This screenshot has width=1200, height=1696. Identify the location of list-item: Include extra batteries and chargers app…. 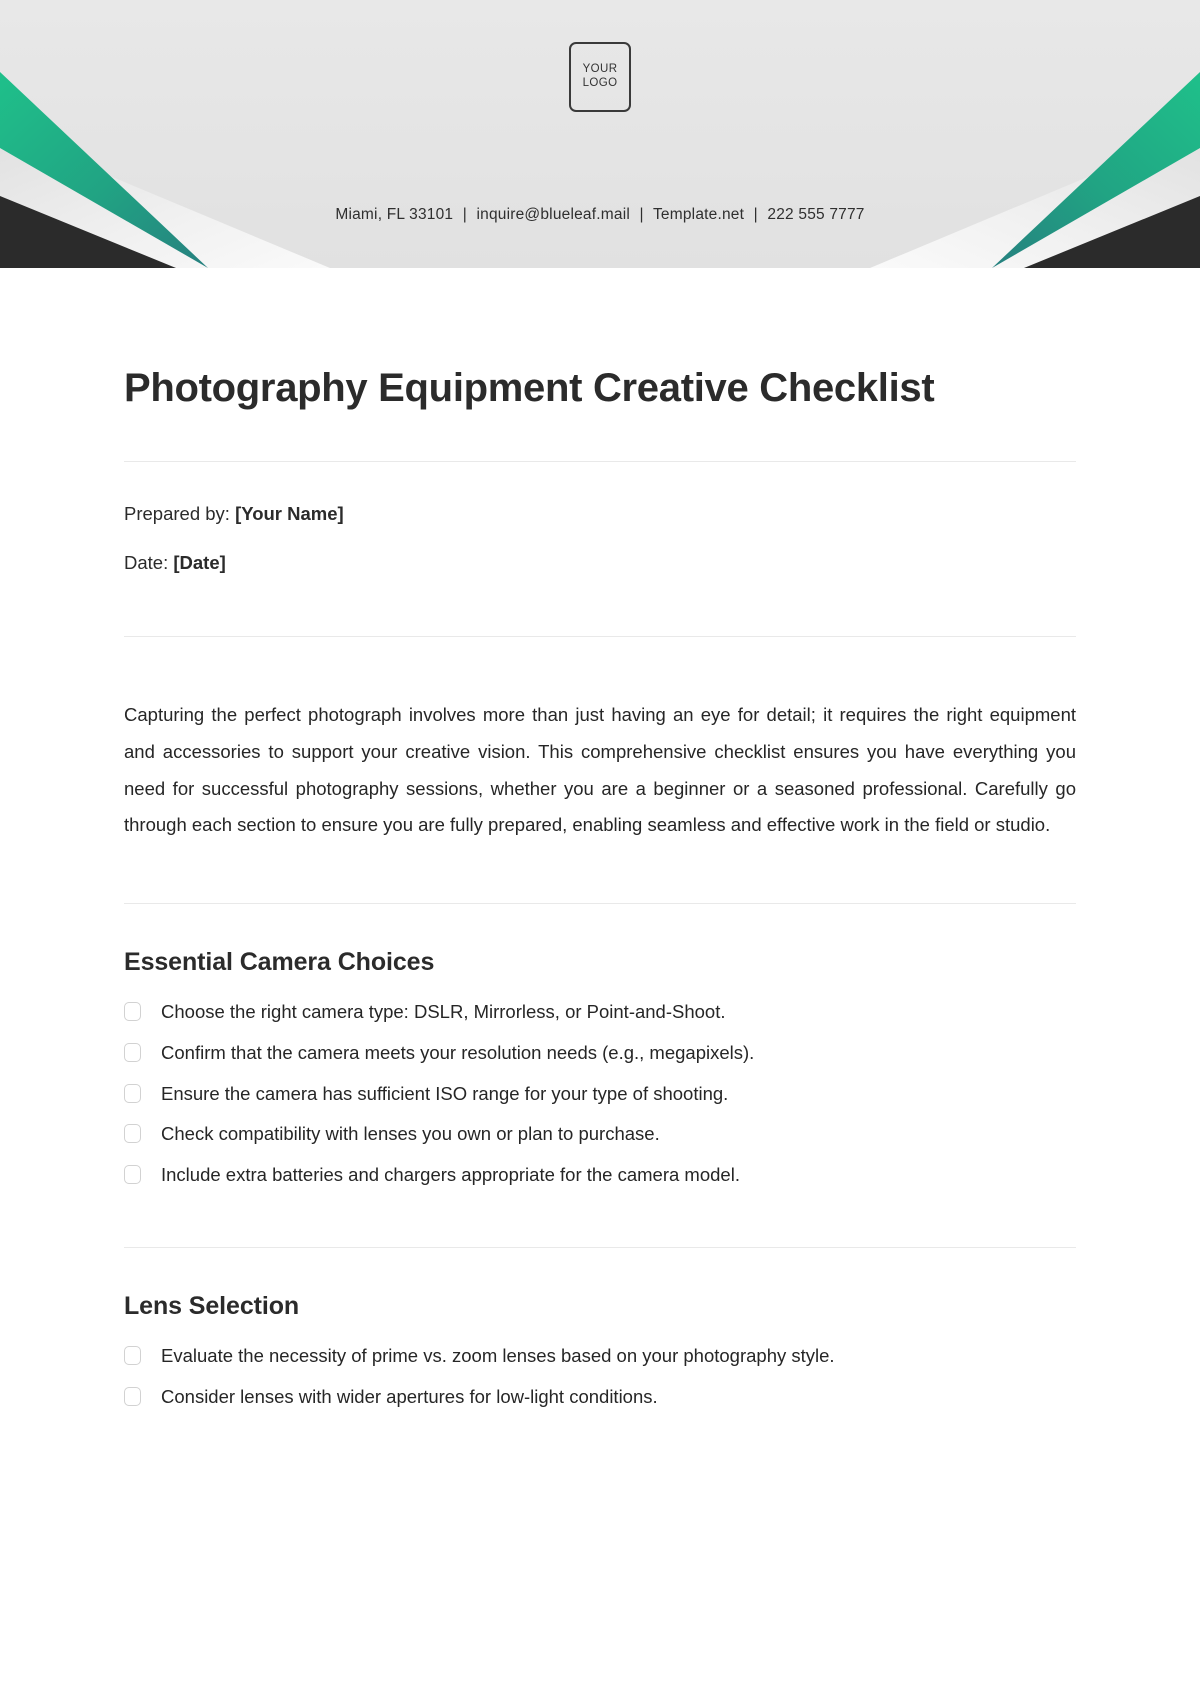
(600, 1175).